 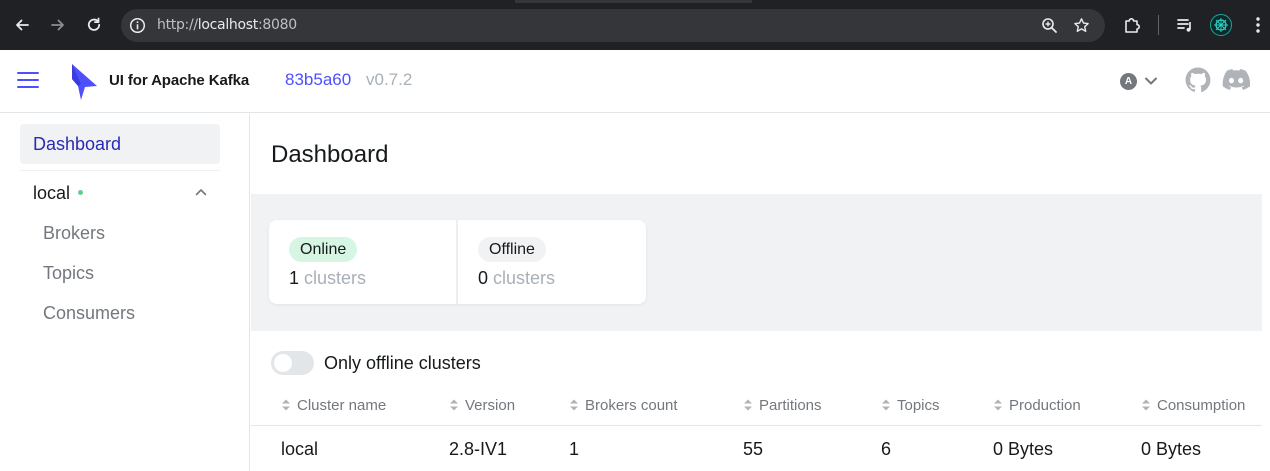 I want to click on col-cluster-name: Cluster name, so click(x=333, y=405).